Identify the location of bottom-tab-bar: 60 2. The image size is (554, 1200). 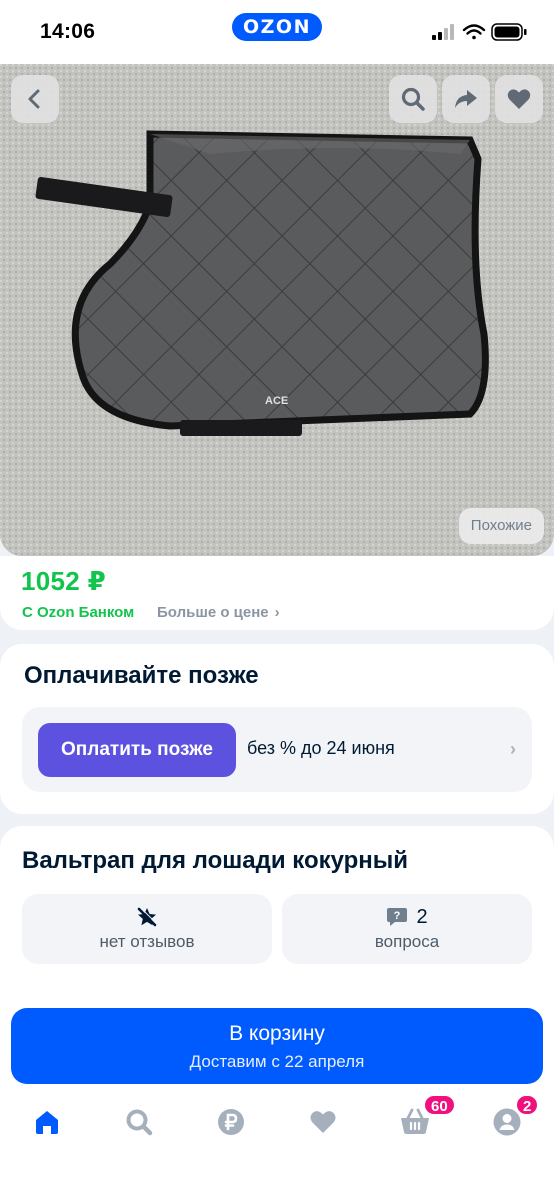
(277, 1120).